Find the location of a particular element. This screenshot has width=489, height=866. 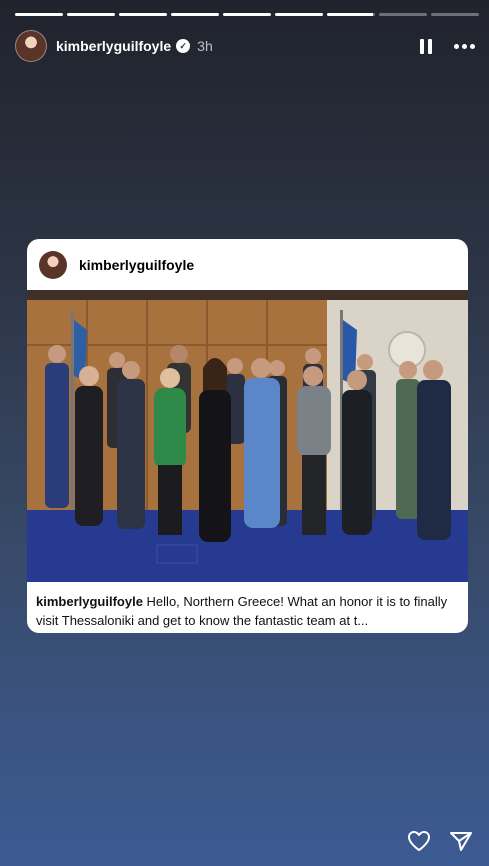

story-progress-bar is located at coordinates (247, 14).